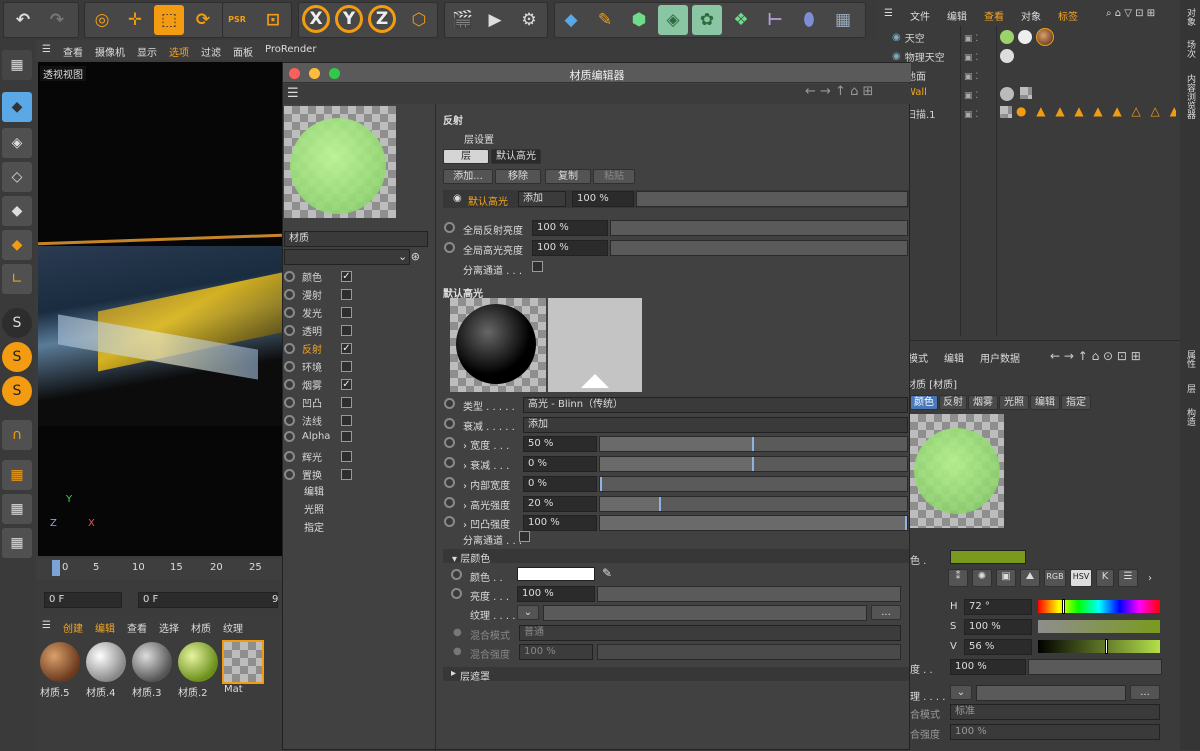 The height and width of the screenshot is (751, 1200). What do you see at coordinates (102, 20) in the screenshot?
I see `select-icon: ◎` at bounding box center [102, 20].